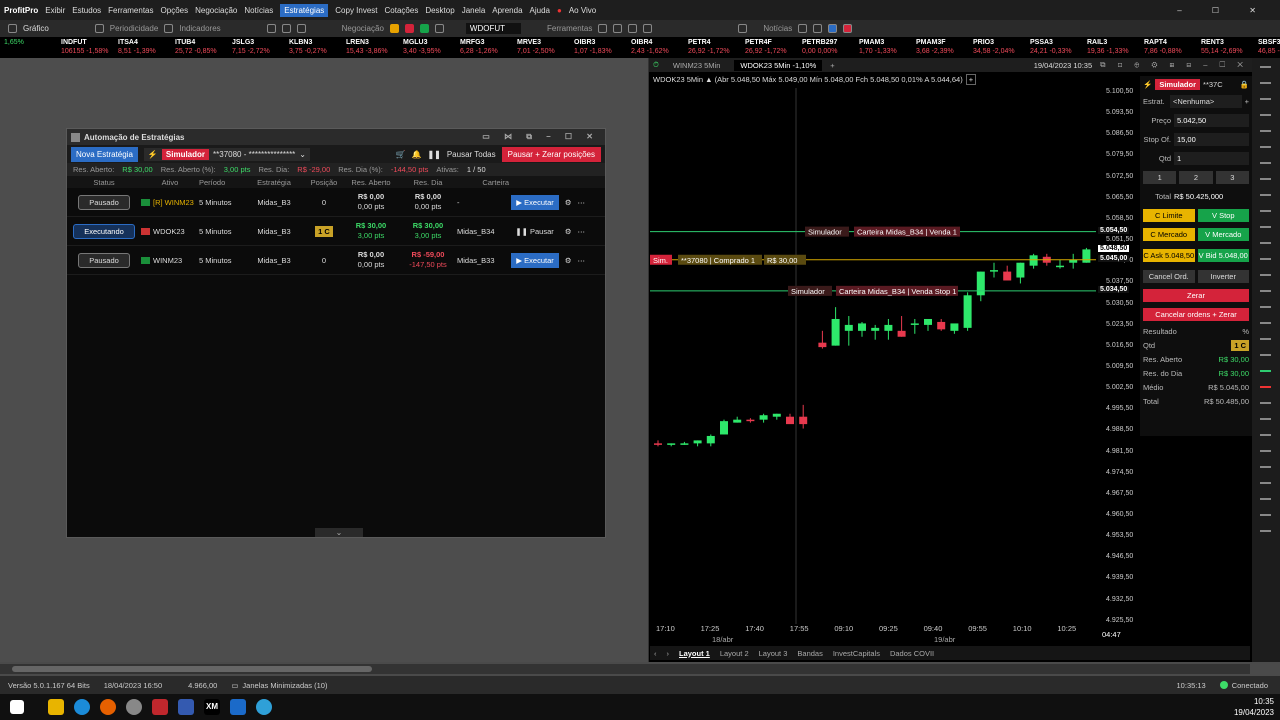  What do you see at coordinates (1232, 177) in the screenshot?
I see `qty-3-button: 3` at bounding box center [1232, 177].